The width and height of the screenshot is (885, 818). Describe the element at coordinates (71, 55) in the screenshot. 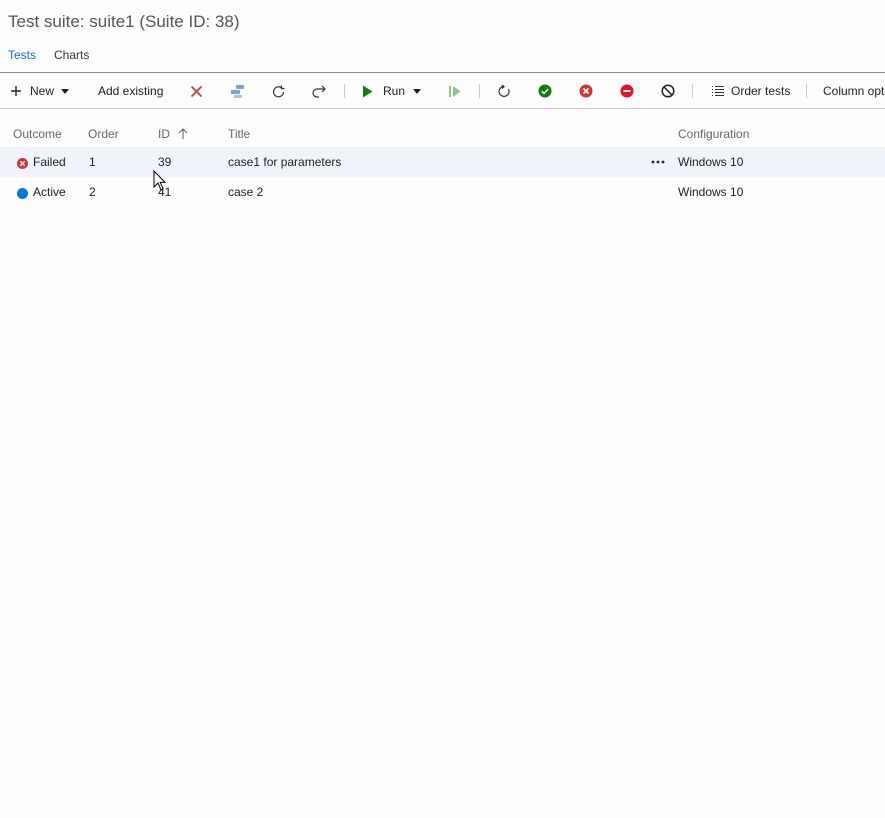

I see `tab-charts: Charts` at that location.